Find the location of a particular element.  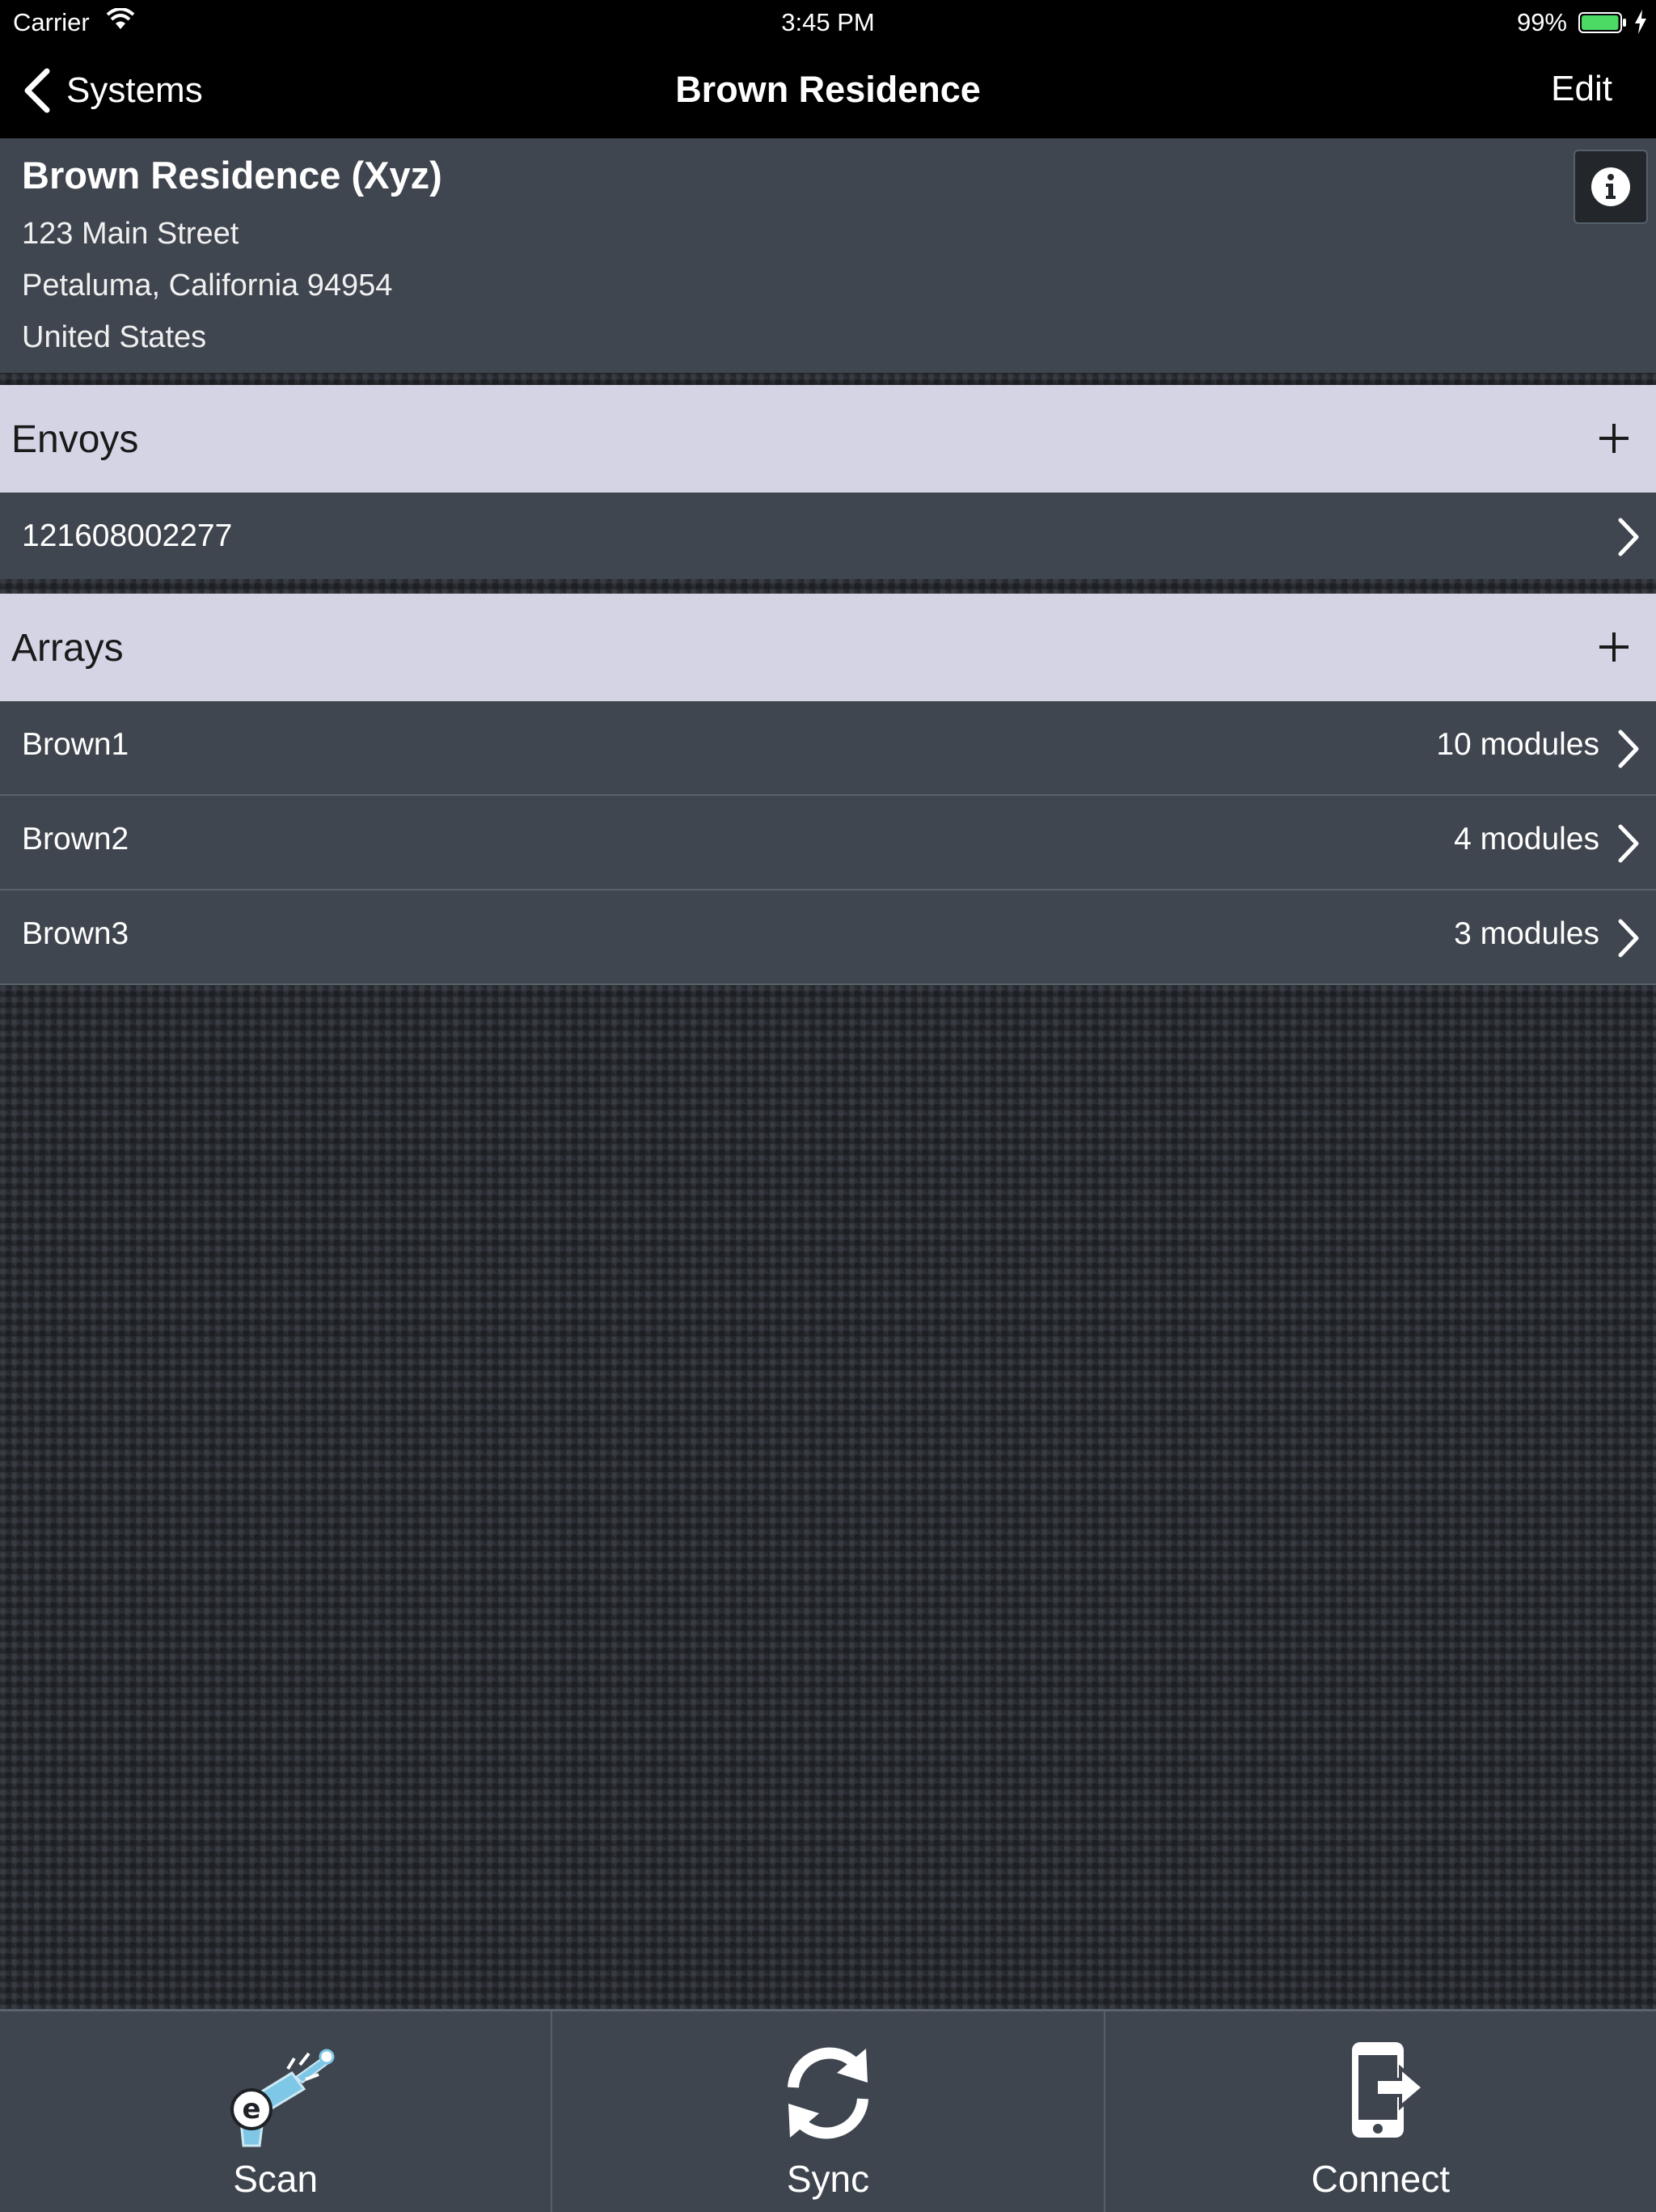

clock: 3:45 PM is located at coordinates (828, 22).